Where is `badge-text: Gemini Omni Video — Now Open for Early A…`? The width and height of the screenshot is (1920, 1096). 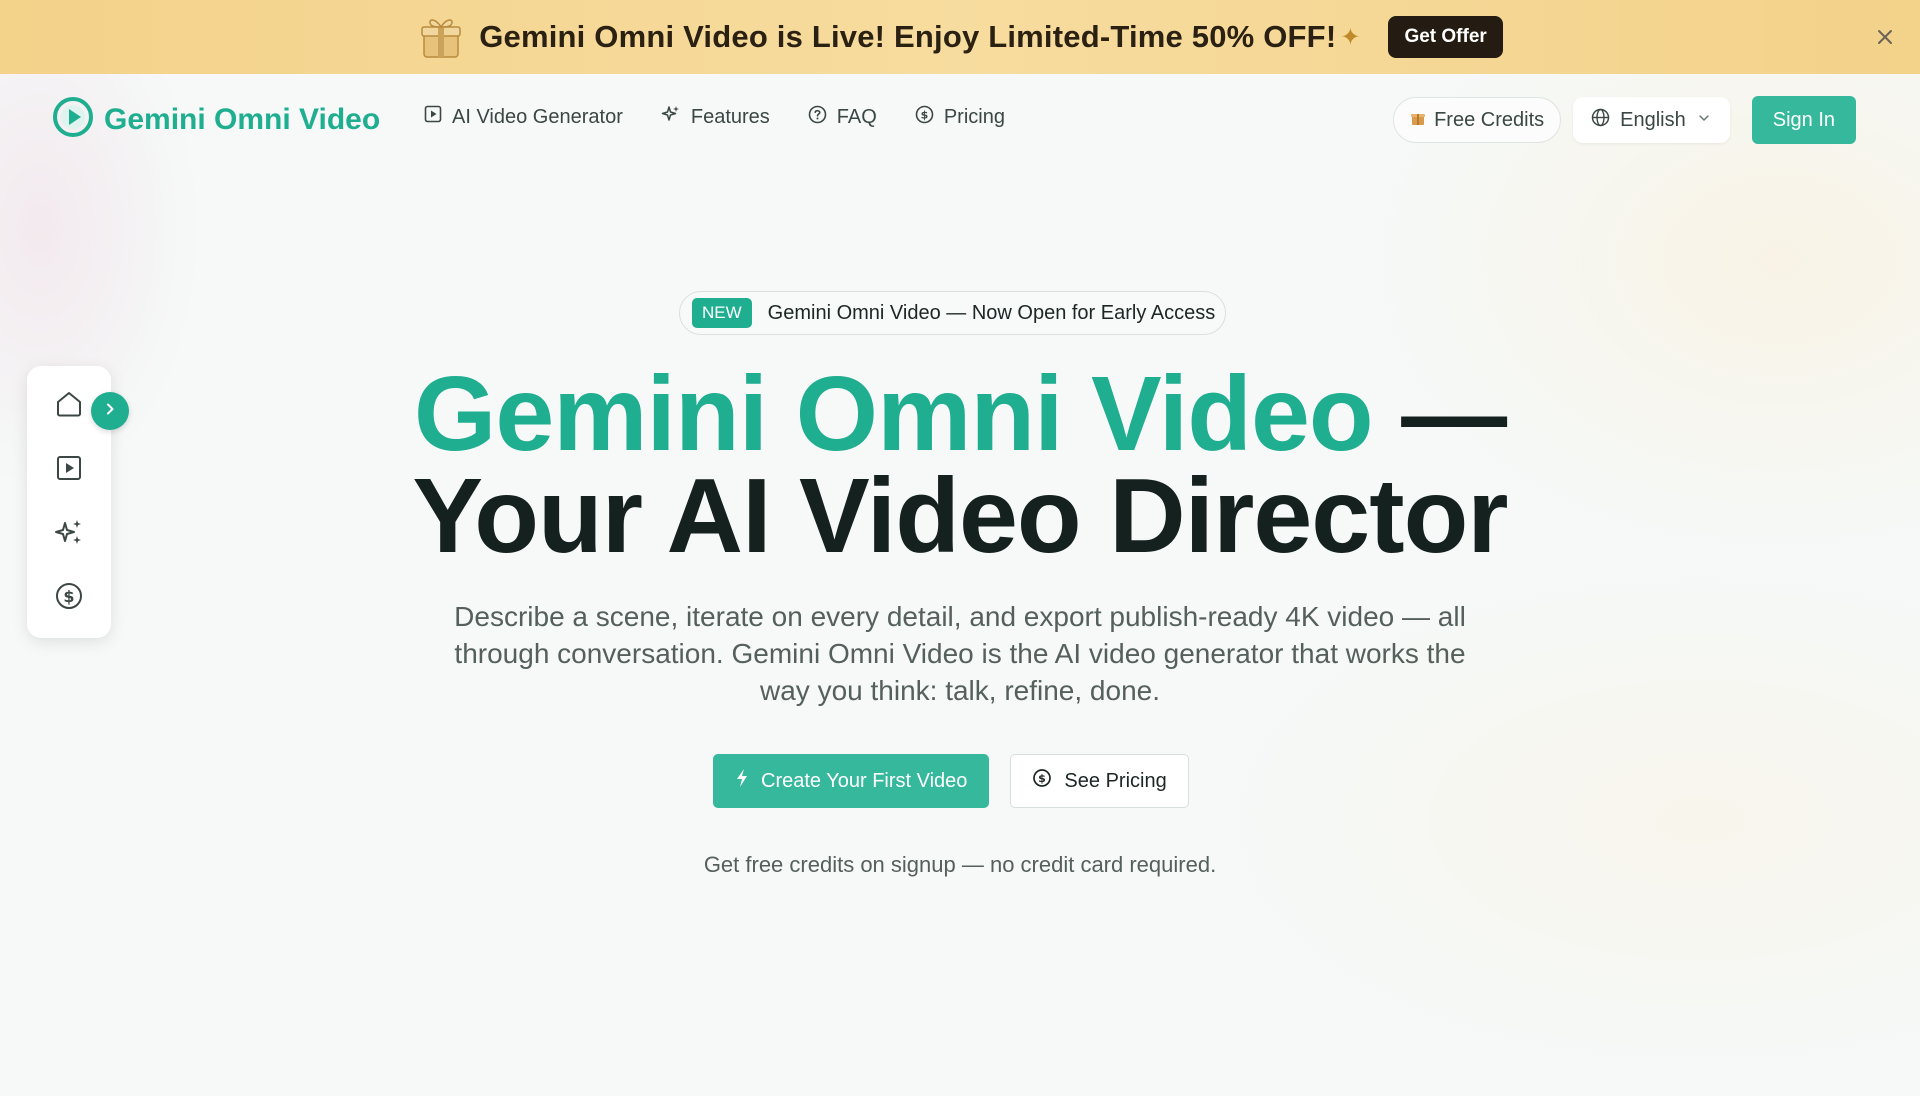 badge-text: Gemini Omni Video — Now Open for Early A… is located at coordinates (991, 312).